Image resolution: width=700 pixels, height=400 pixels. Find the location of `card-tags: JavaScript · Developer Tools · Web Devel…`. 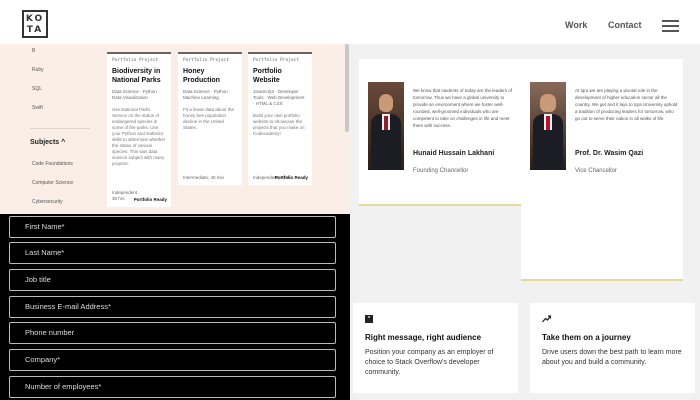

card-tags: JavaScript · Developer Tools · Web Devel… is located at coordinates (279, 97).